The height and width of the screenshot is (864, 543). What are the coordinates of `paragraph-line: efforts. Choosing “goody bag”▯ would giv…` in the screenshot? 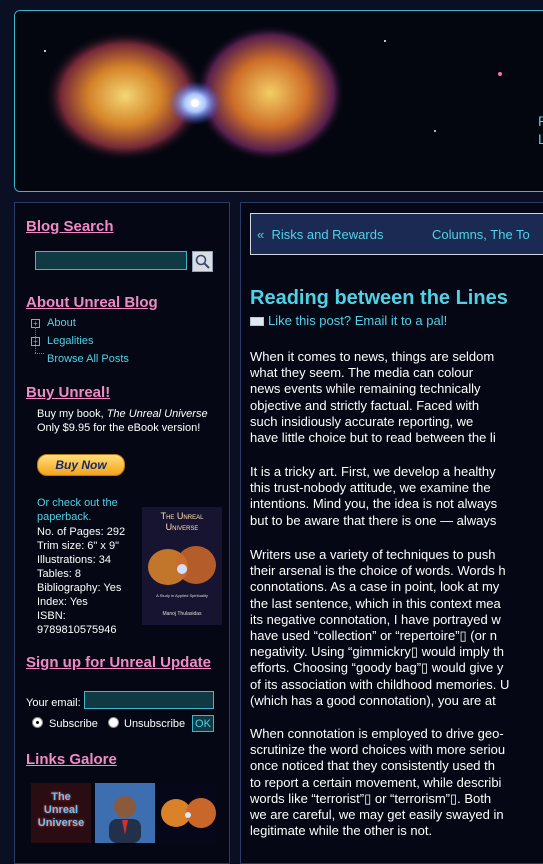 It's located at (377, 668).